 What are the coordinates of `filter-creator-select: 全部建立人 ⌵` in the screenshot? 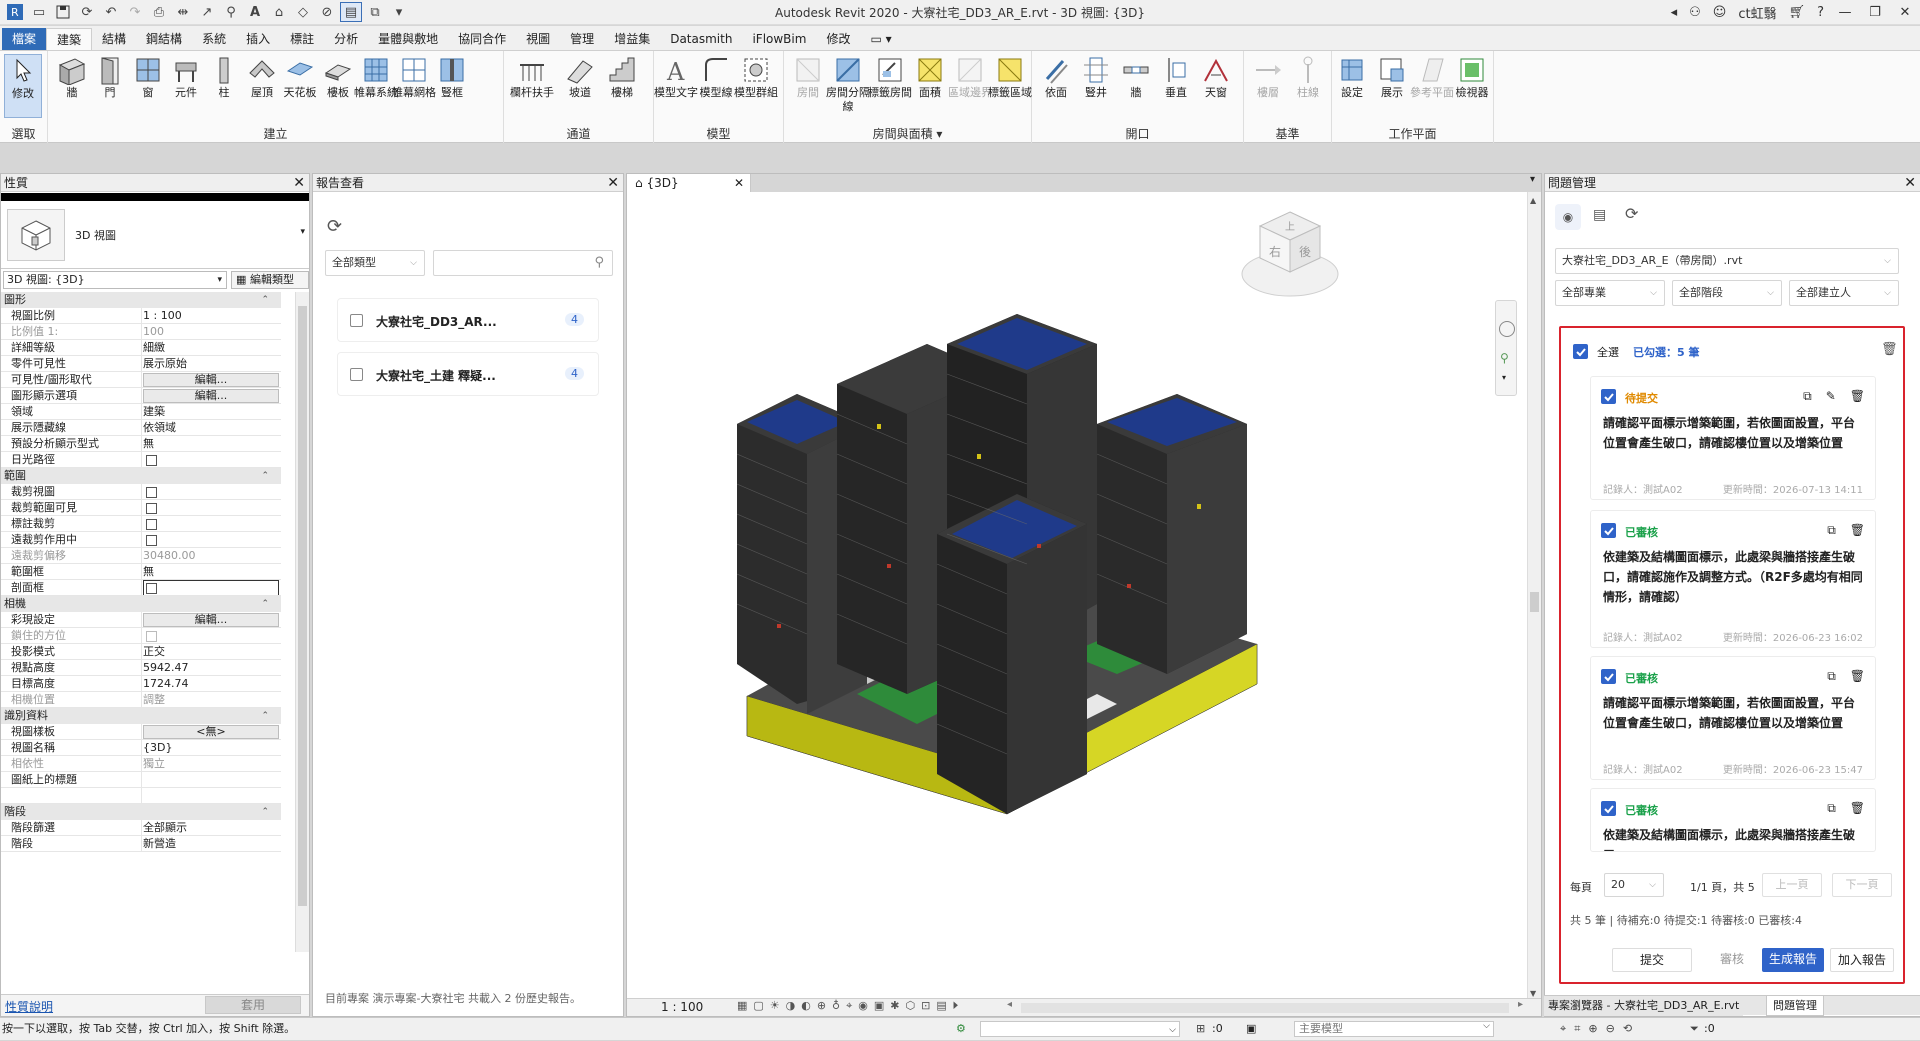 It's located at (1844, 293).